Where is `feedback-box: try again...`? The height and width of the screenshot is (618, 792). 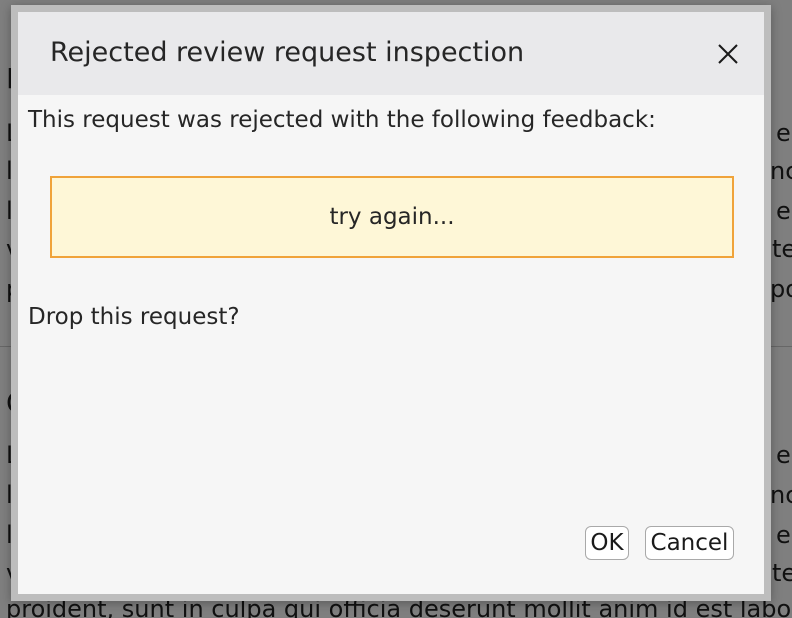
feedback-box: try again... is located at coordinates (392, 217).